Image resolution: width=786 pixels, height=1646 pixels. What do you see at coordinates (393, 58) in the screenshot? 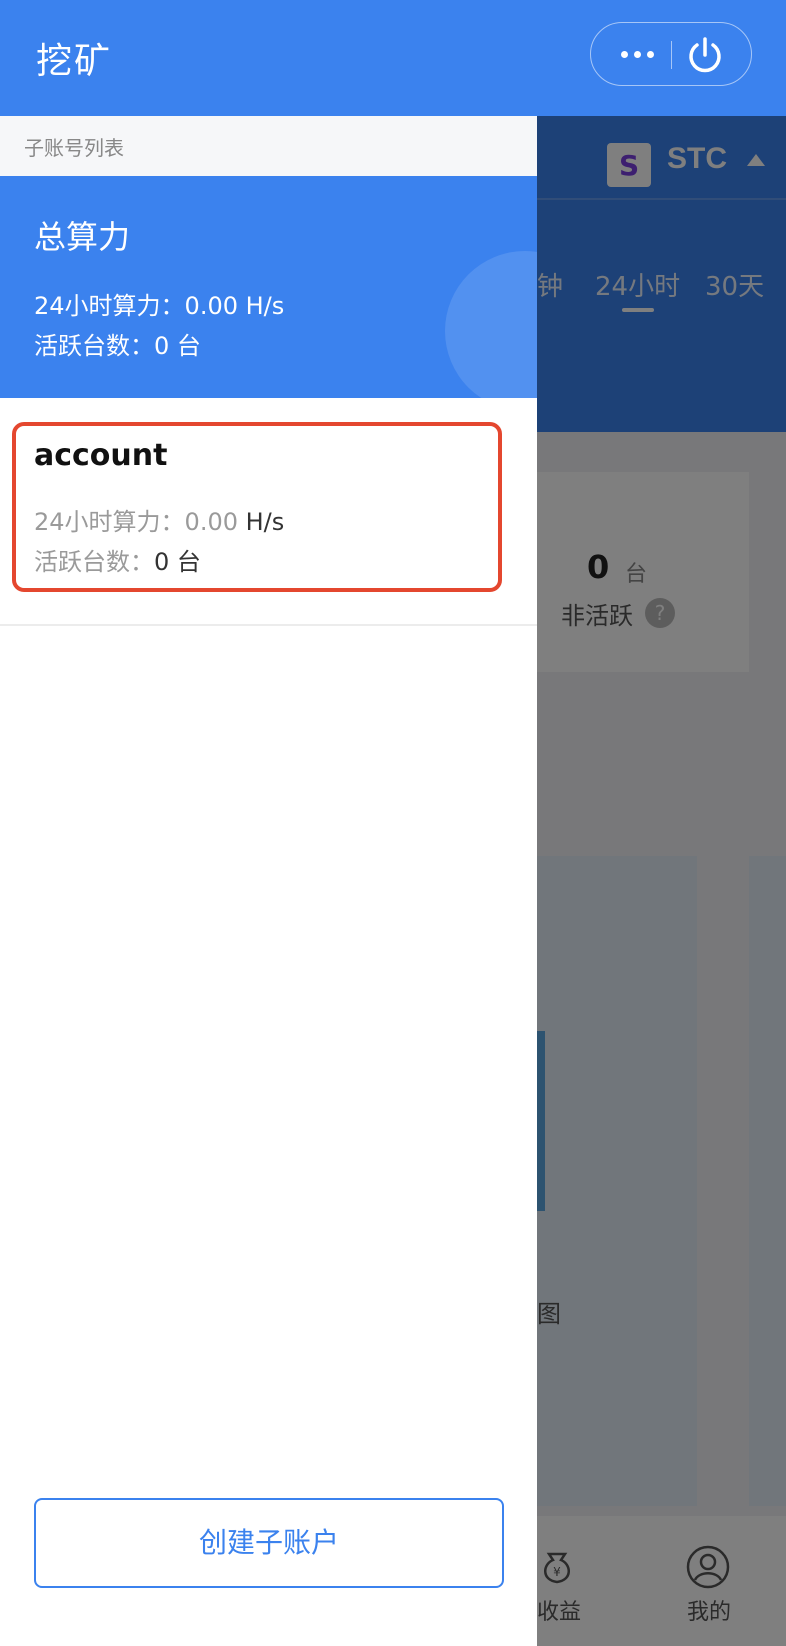
I see `app-header: 挖矿` at bounding box center [393, 58].